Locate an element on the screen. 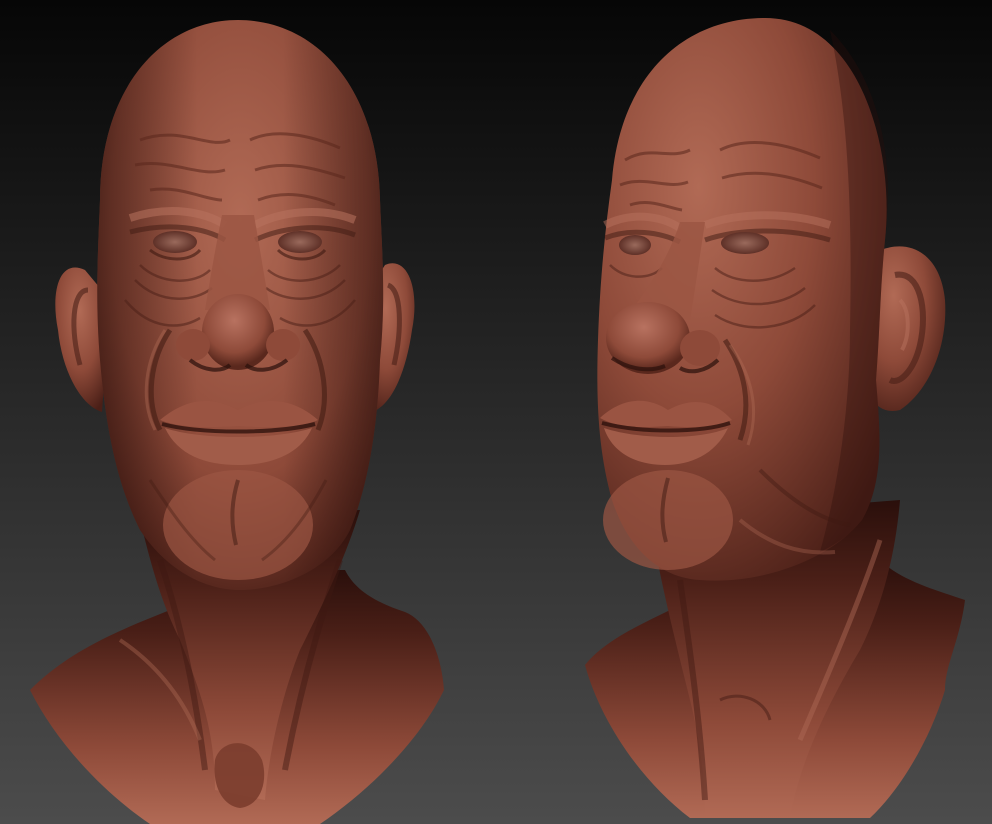 The height and width of the screenshot is (824, 992). front-left-eye is located at coordinates (175, 242).